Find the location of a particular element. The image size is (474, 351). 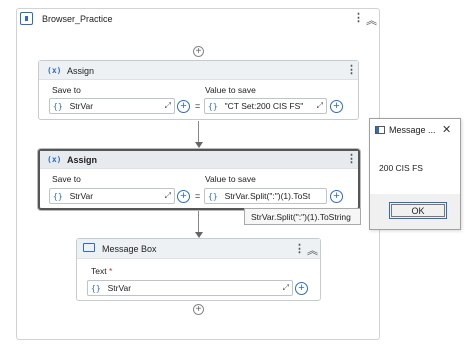

assign-1-menu-icon: ⋮ is located at coordinates (351, 70).